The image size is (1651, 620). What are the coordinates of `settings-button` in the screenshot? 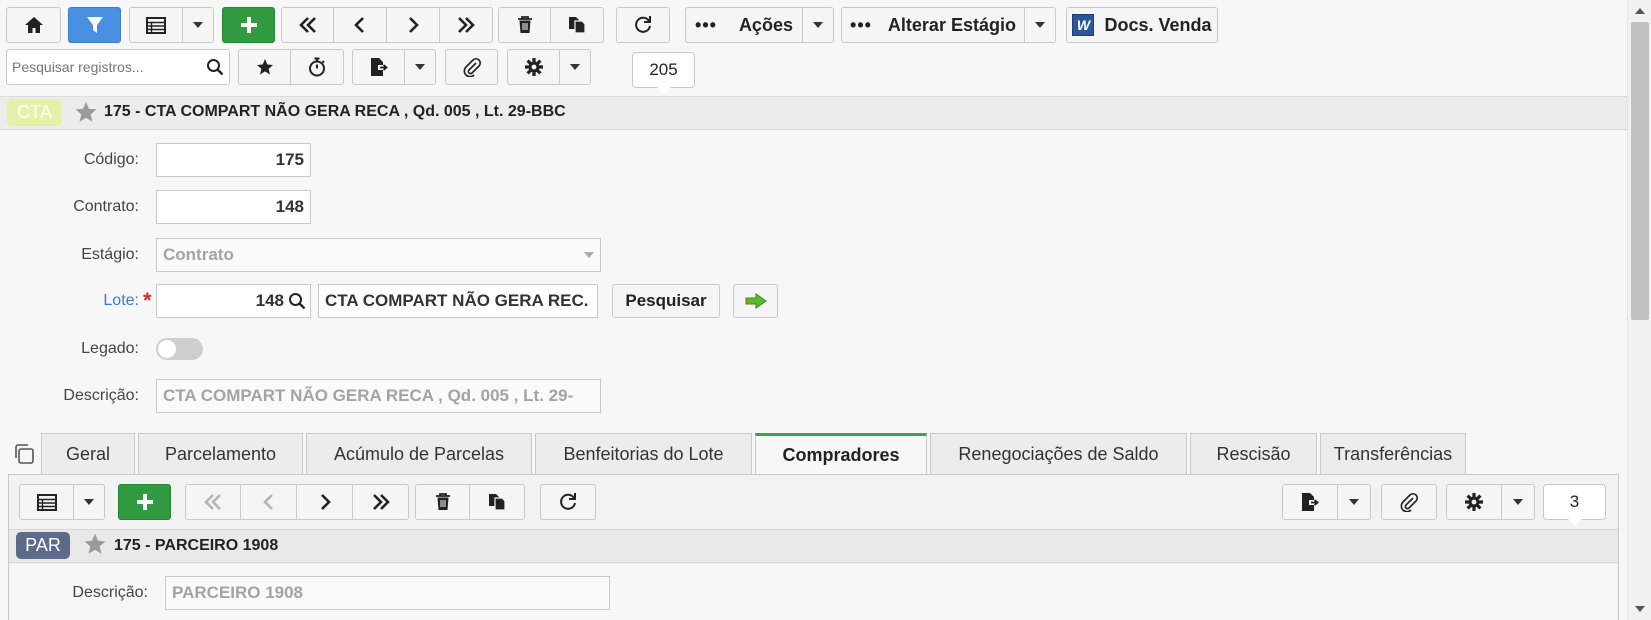 It's located at (533, 67).